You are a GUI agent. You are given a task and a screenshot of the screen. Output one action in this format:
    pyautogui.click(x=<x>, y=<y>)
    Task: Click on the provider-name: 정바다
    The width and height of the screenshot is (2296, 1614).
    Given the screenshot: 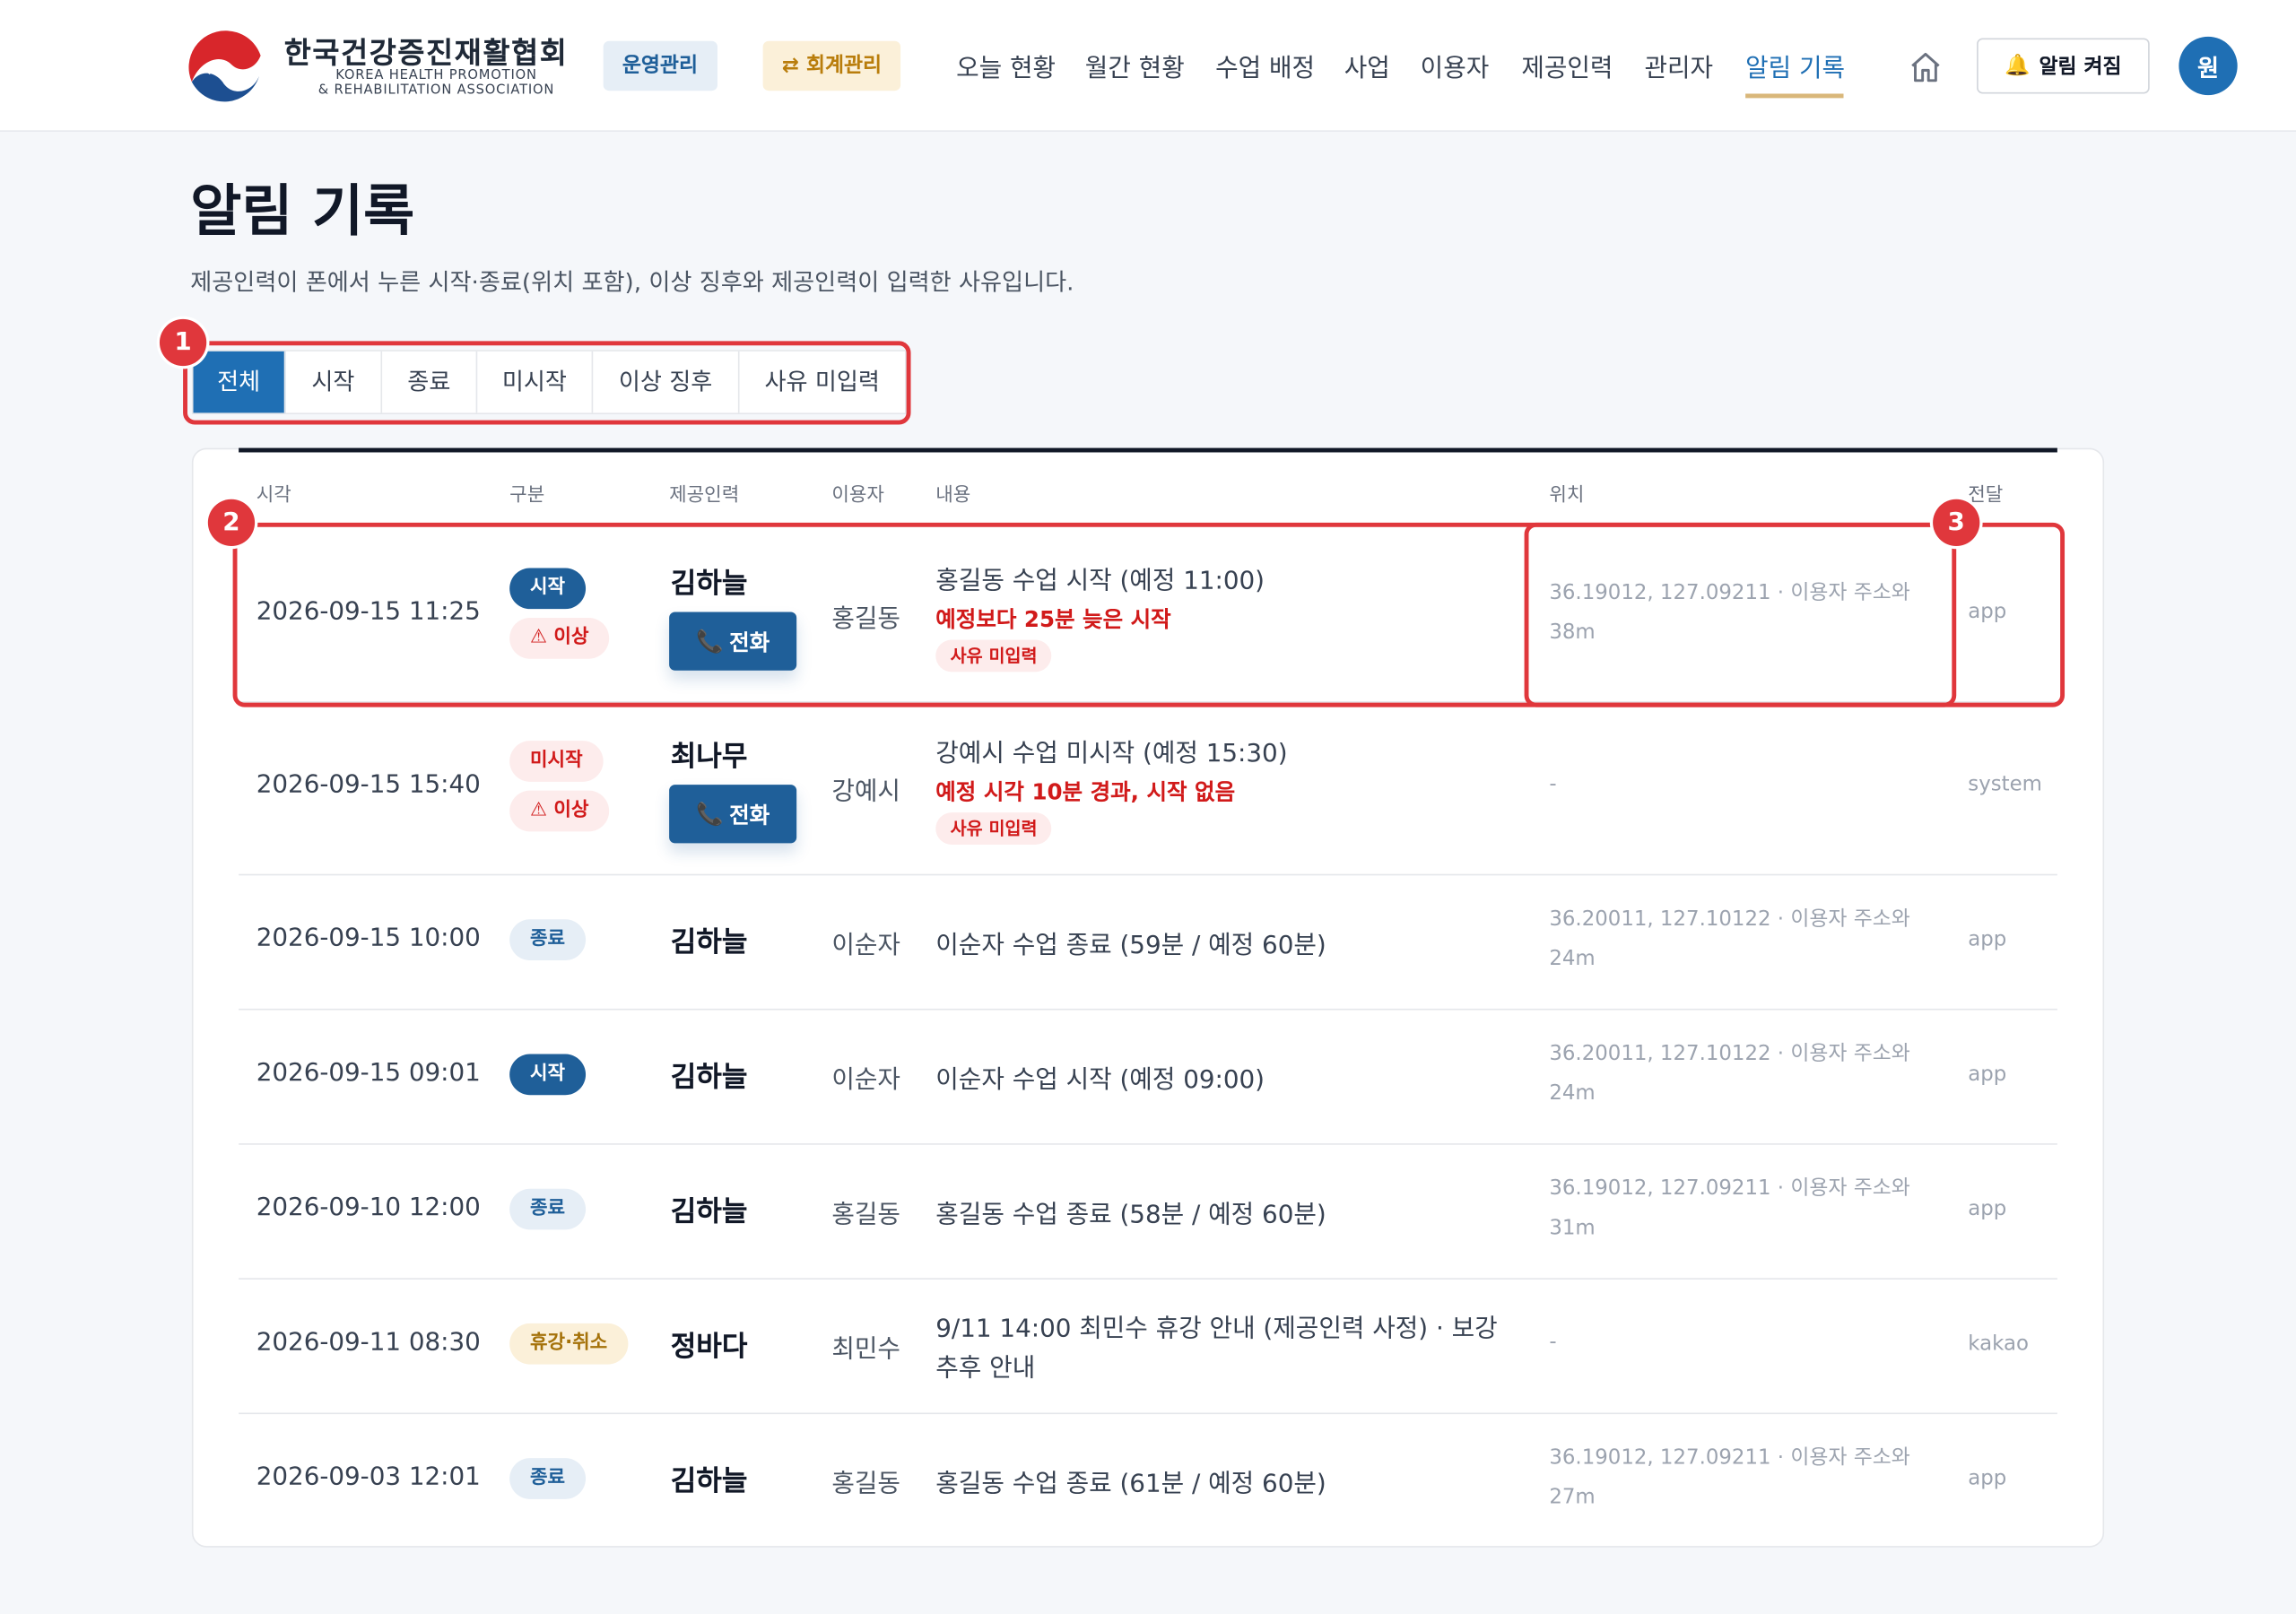 What is the action you would take?
    pyautogui.click(x=709, y=1347)
    